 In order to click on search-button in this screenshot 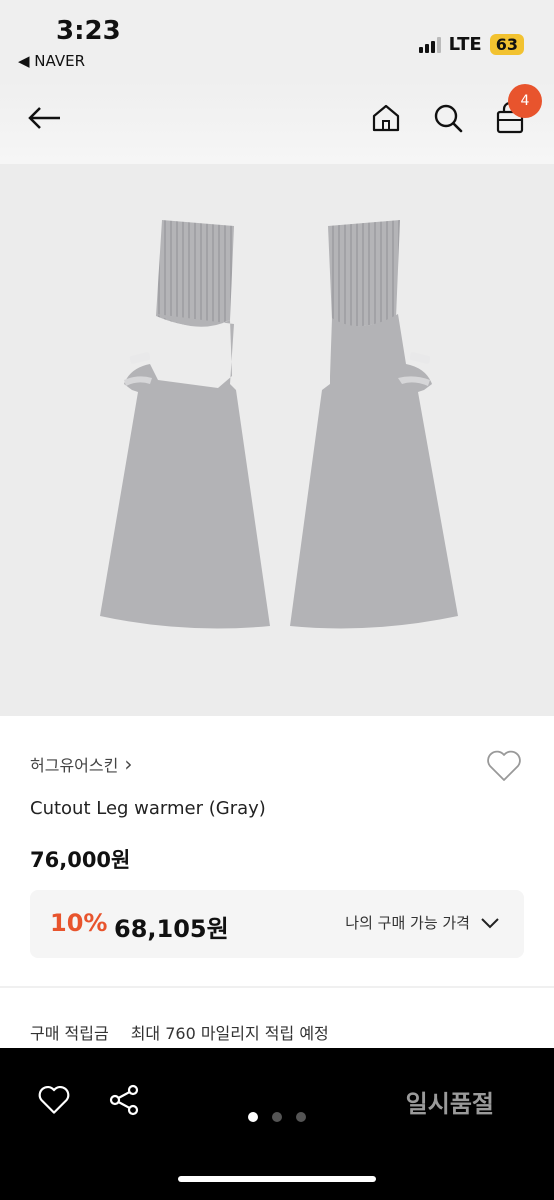, I will do `click(448, 118)`.